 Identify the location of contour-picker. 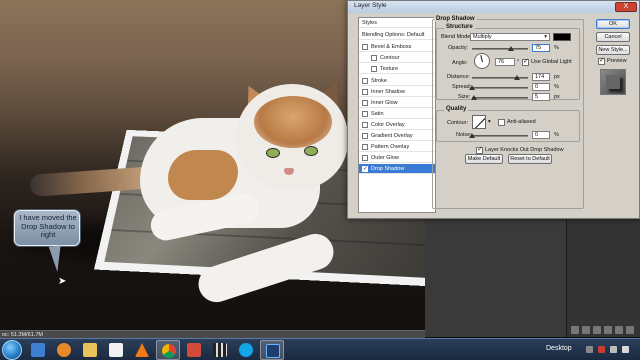
(479, 122).